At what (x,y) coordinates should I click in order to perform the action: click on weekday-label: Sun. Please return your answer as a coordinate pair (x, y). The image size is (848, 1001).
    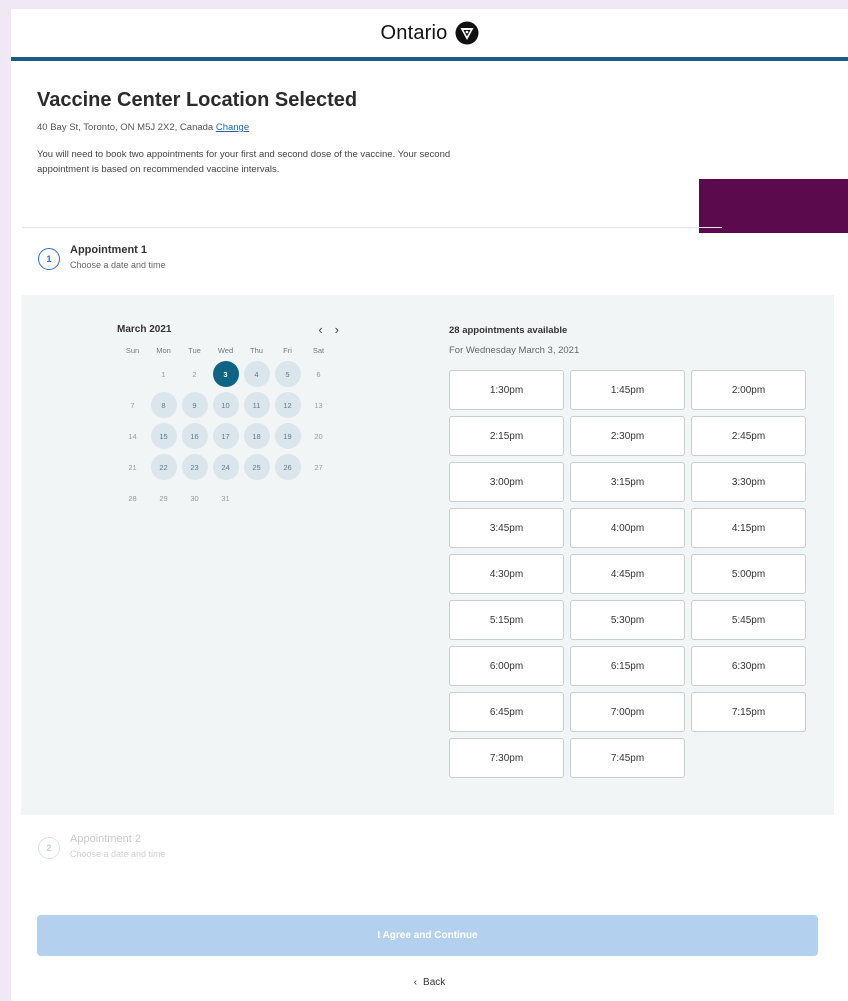
    Looking at the image, I should click on (132, 350).